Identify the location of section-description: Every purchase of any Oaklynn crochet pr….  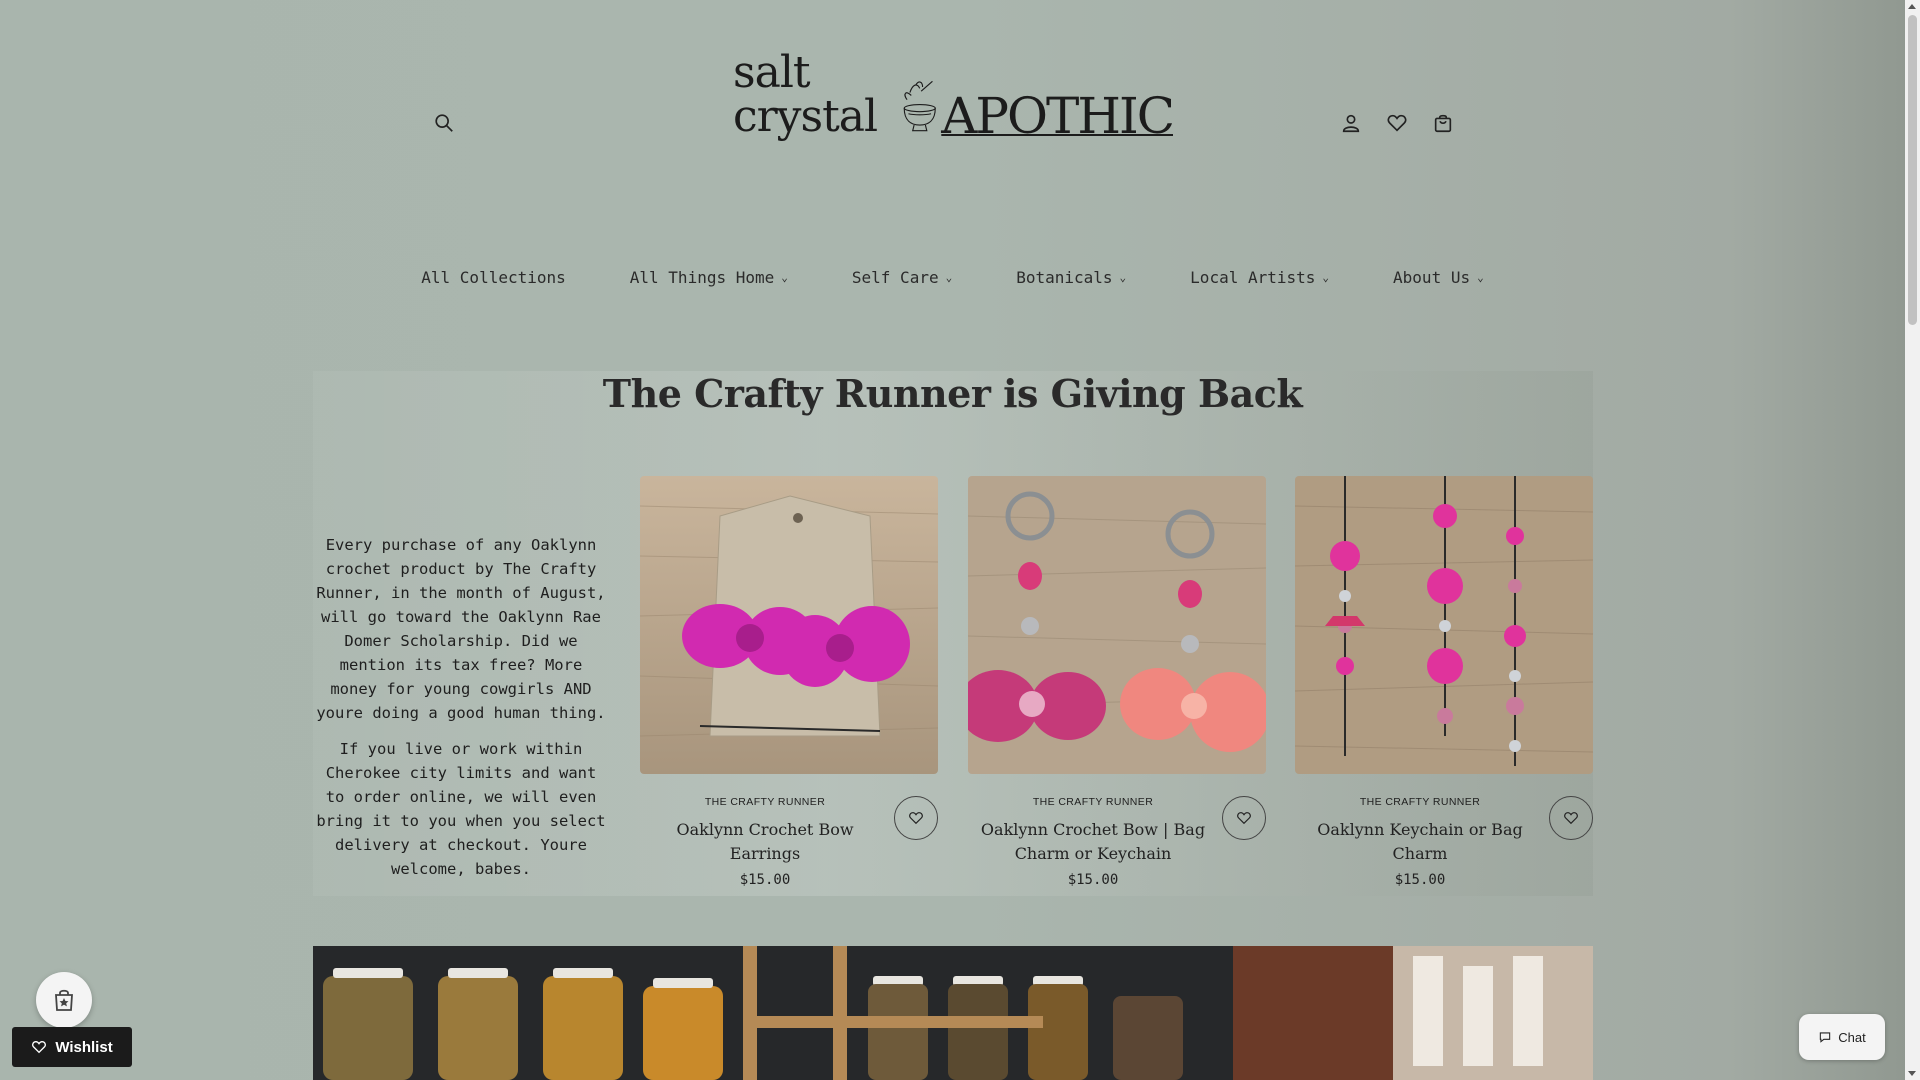
(461, 713).